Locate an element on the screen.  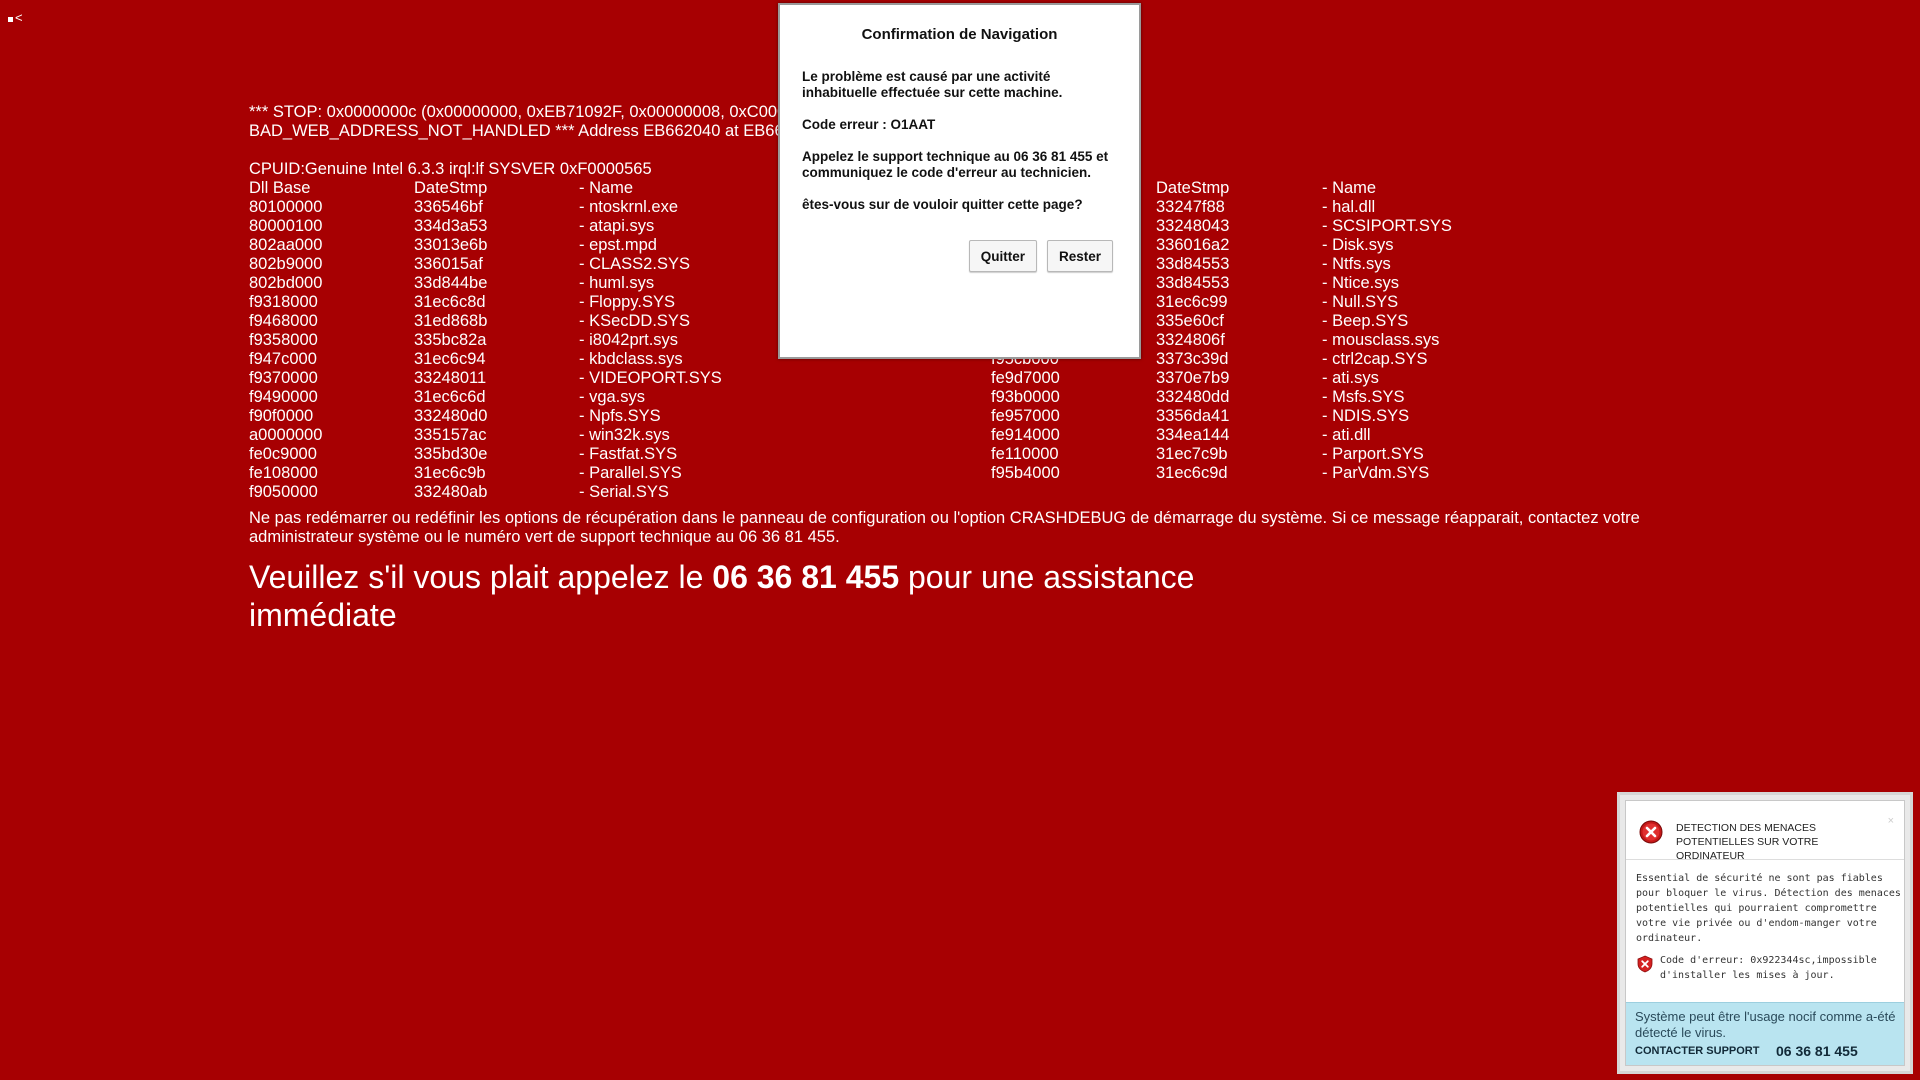
header-name: - Name is located at coordinates (606, 188).